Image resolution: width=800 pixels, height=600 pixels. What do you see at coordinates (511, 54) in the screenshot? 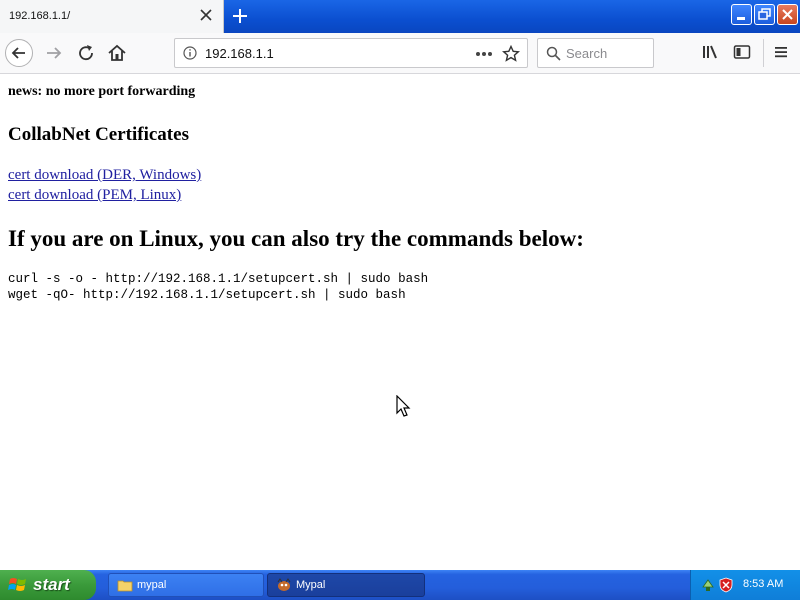
I see `bookmark-star-icon` at bounding box center [511, 54].